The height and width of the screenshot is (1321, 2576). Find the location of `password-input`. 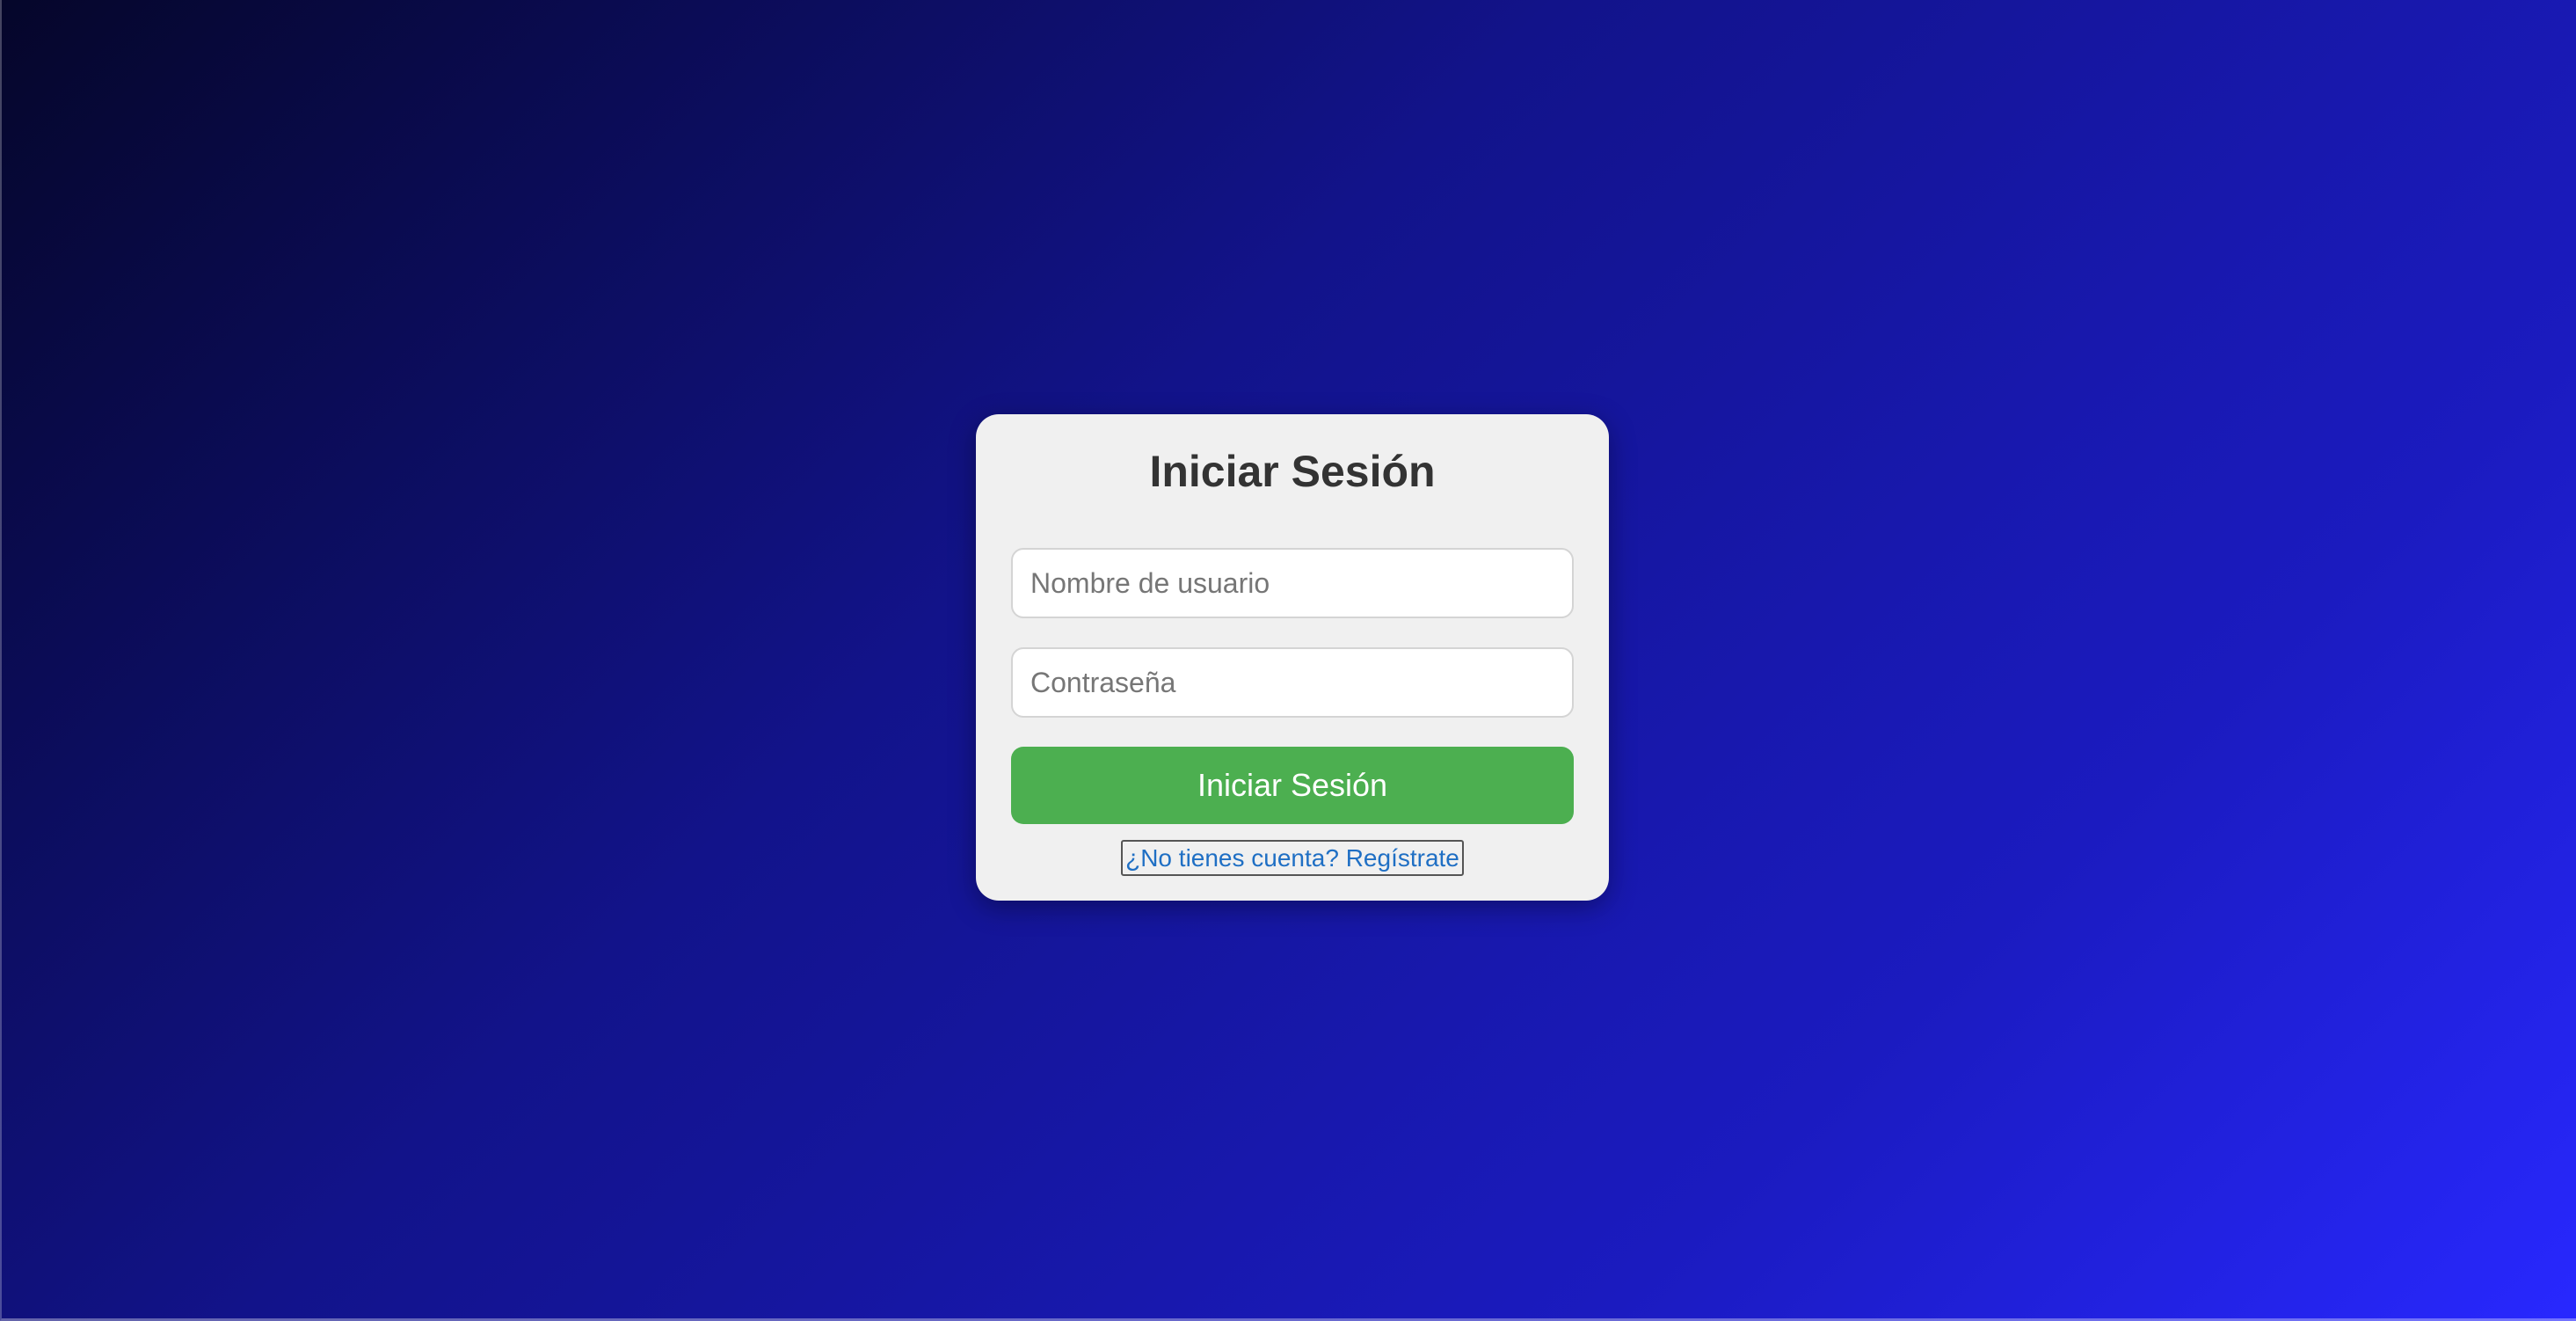

password-input is located at coordinates (1292, 682).